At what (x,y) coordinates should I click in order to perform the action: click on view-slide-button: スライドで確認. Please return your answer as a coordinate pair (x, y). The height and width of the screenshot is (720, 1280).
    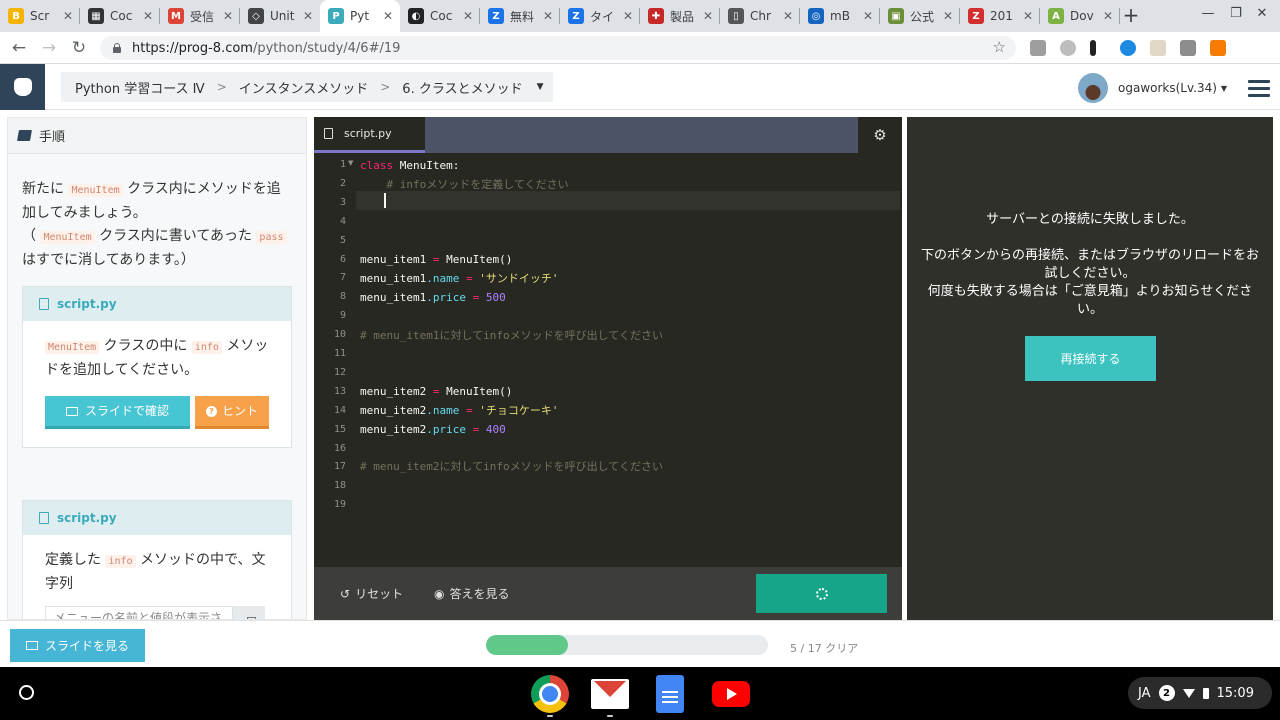
    Looking at the image, I should click on (117, 412).